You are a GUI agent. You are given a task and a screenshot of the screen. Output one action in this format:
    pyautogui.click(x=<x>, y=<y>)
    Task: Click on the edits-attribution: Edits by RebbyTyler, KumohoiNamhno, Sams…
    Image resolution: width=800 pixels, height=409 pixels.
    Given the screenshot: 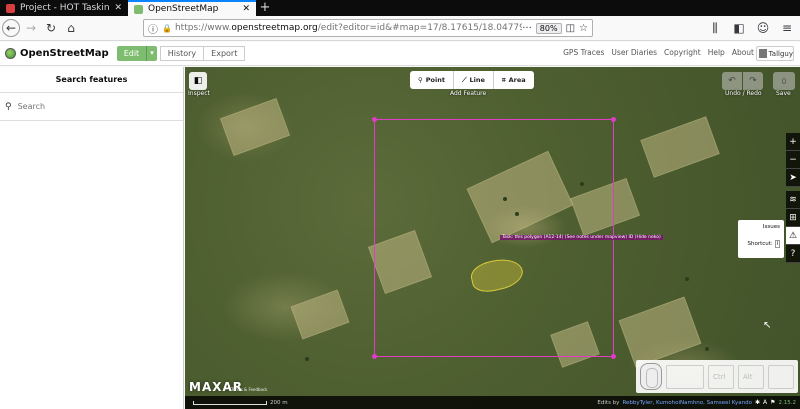 What is the action you would take?
    pyautogui.click(x=696, y=402)
    